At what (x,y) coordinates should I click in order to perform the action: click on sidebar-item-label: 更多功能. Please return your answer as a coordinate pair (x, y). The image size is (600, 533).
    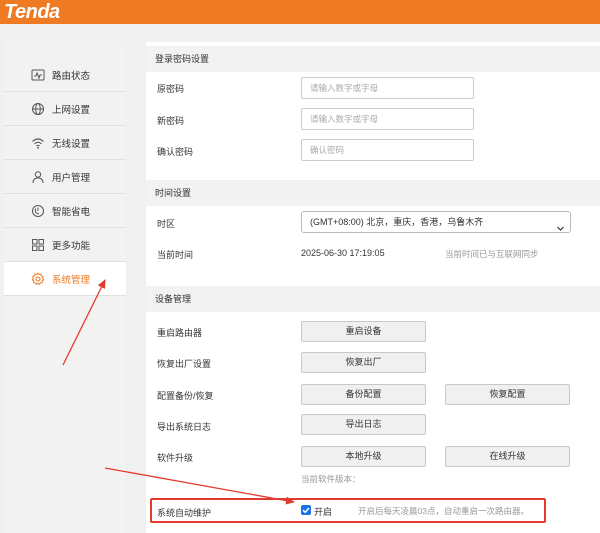
    Looking at the image, I should click on (71, 246).